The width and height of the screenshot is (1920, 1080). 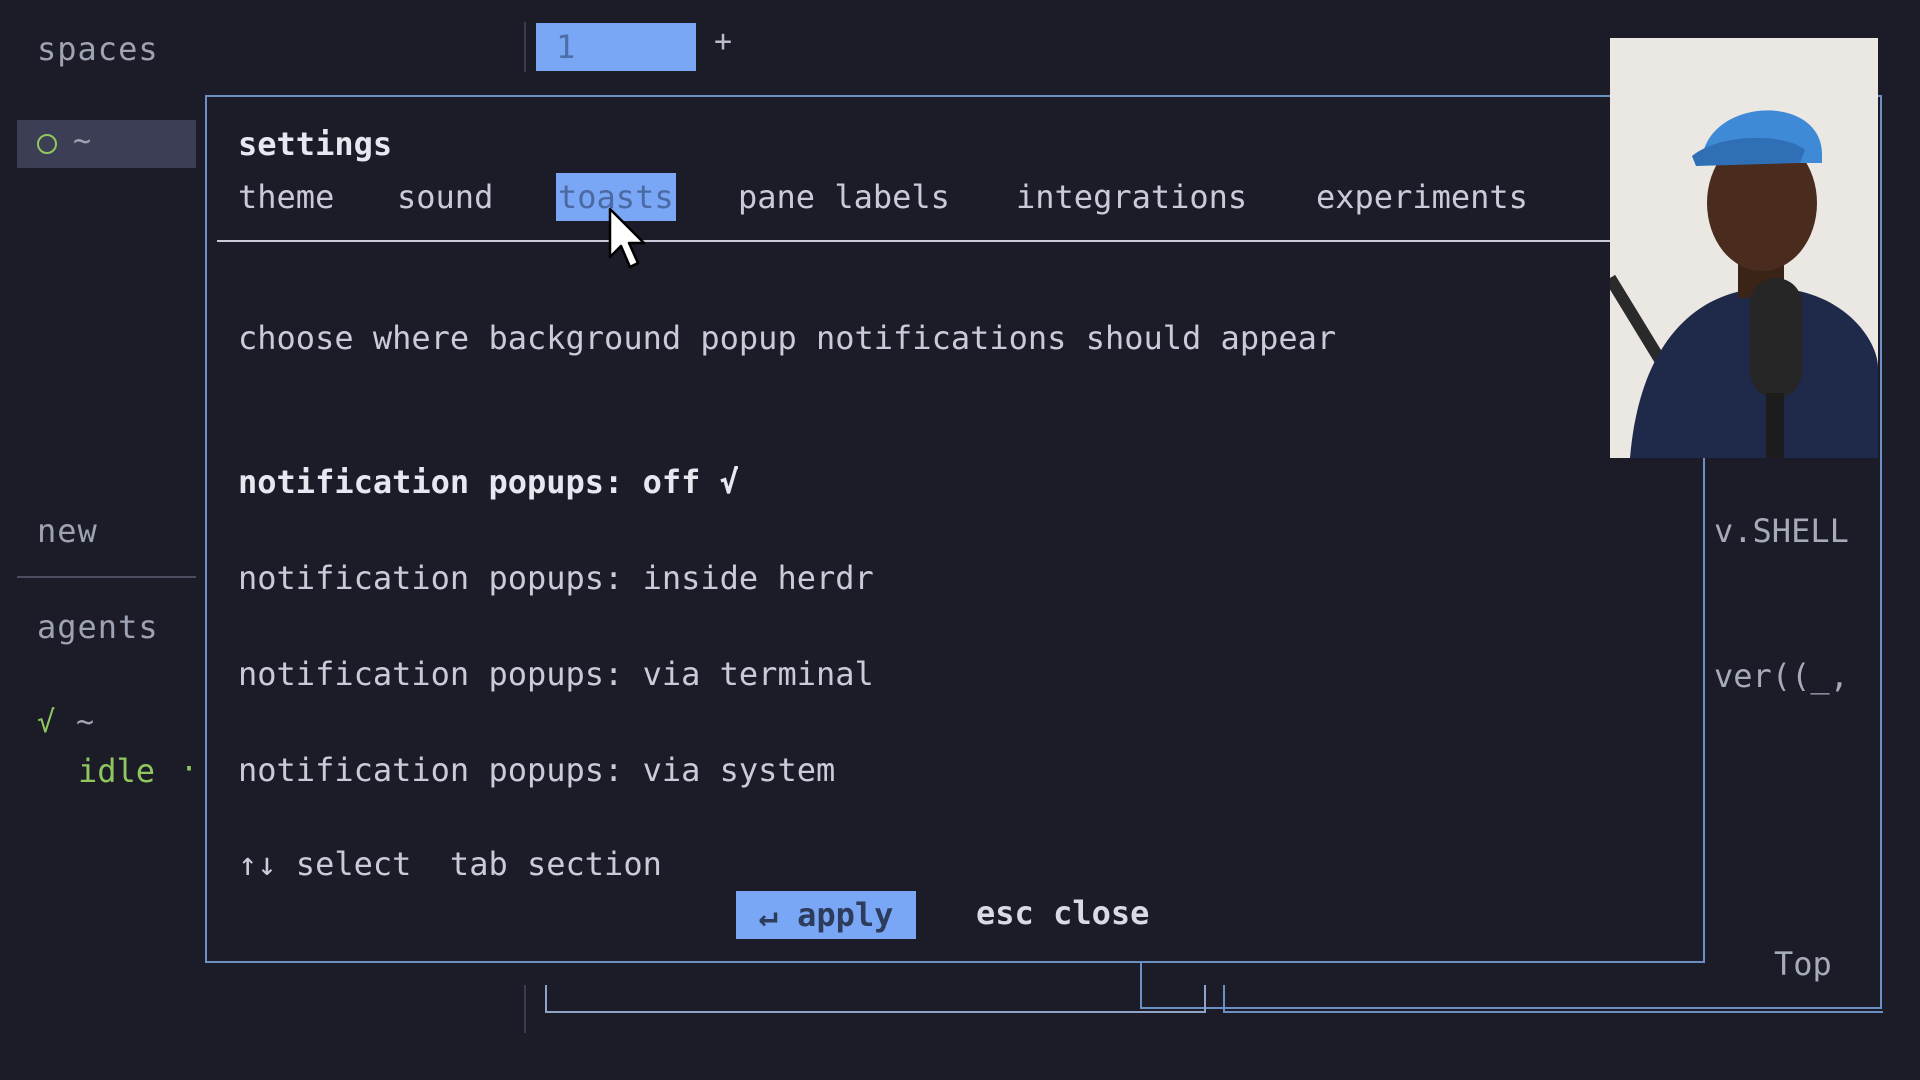 What do you see at coordinates (627, 238) in the screenshot?
I see `mouse-cursor-icon` at bounding box center [627, 238].